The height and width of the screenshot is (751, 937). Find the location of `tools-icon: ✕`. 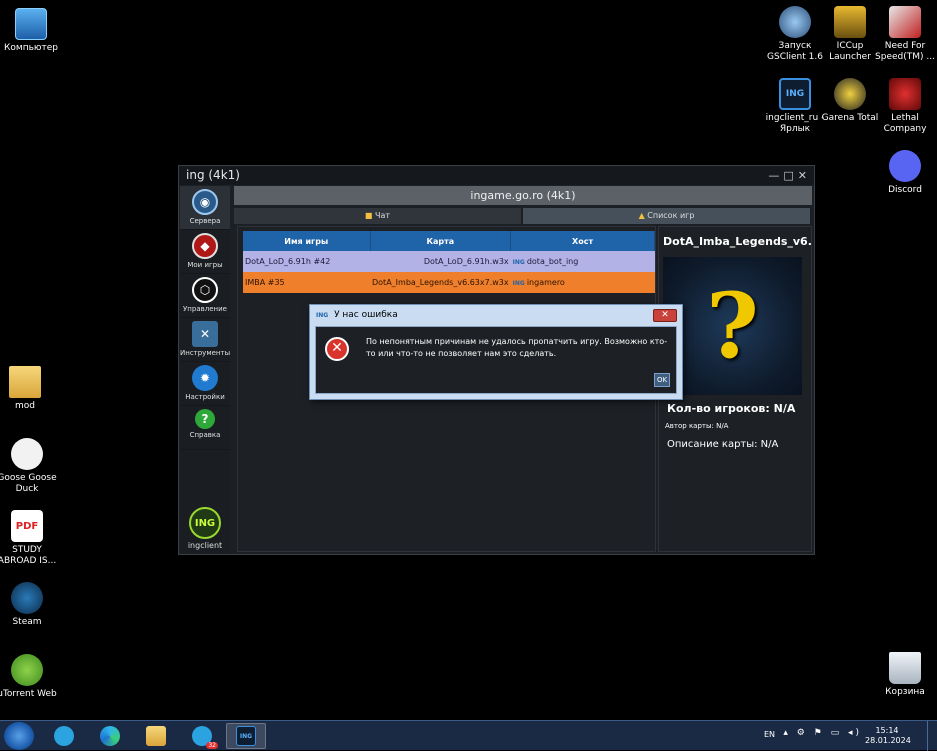

tools-icon: ✕ is located at coordinates (205, 334).